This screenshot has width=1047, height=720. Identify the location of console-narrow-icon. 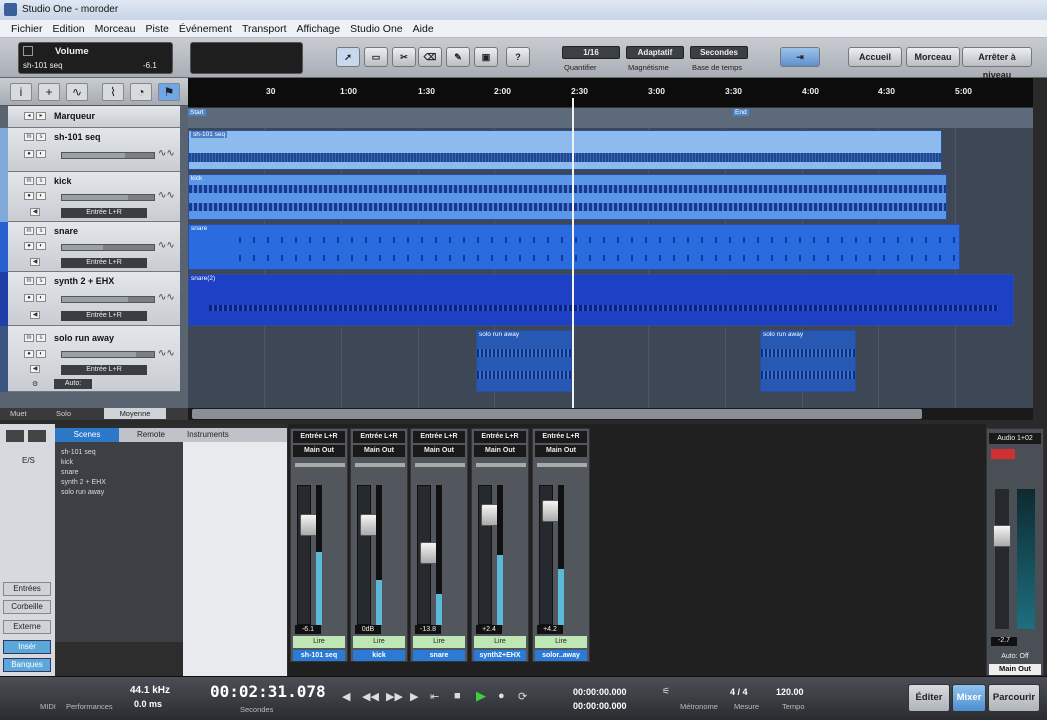
(15, 436).